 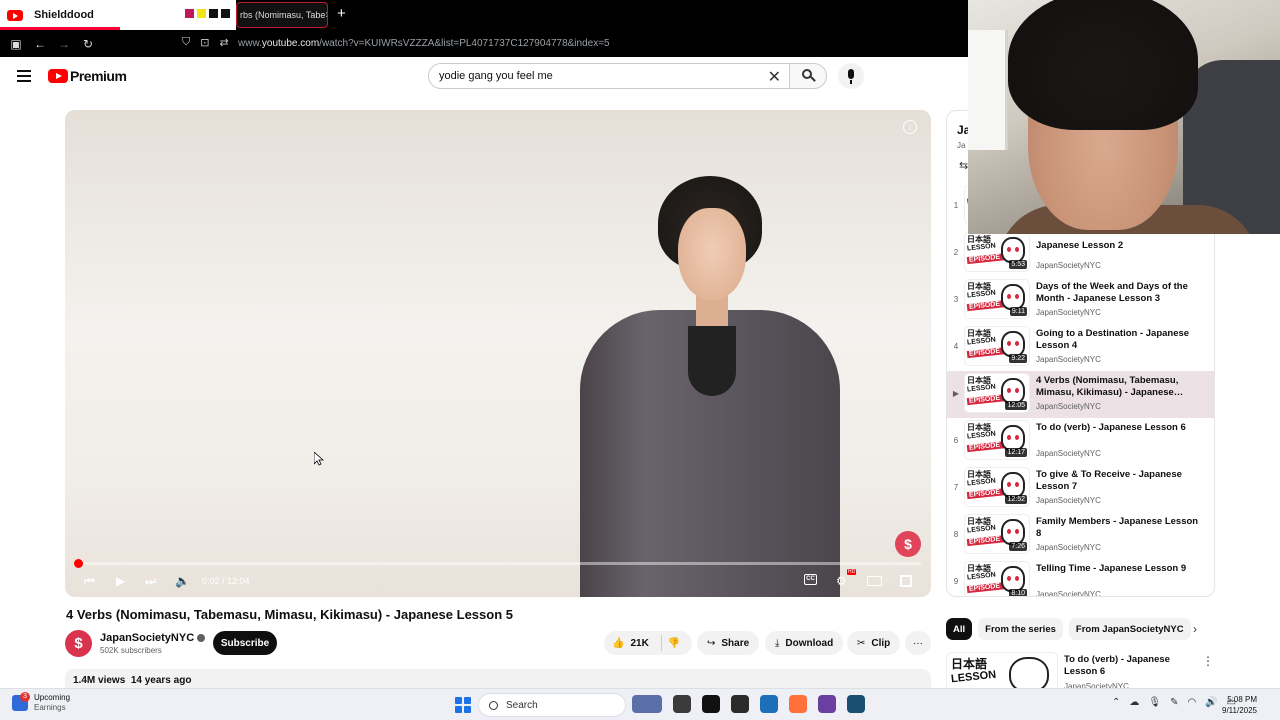 What do you see at coordinates (851, 76) in the screenshot?
I see `voice-search-button` at bounding box center [851, 76].